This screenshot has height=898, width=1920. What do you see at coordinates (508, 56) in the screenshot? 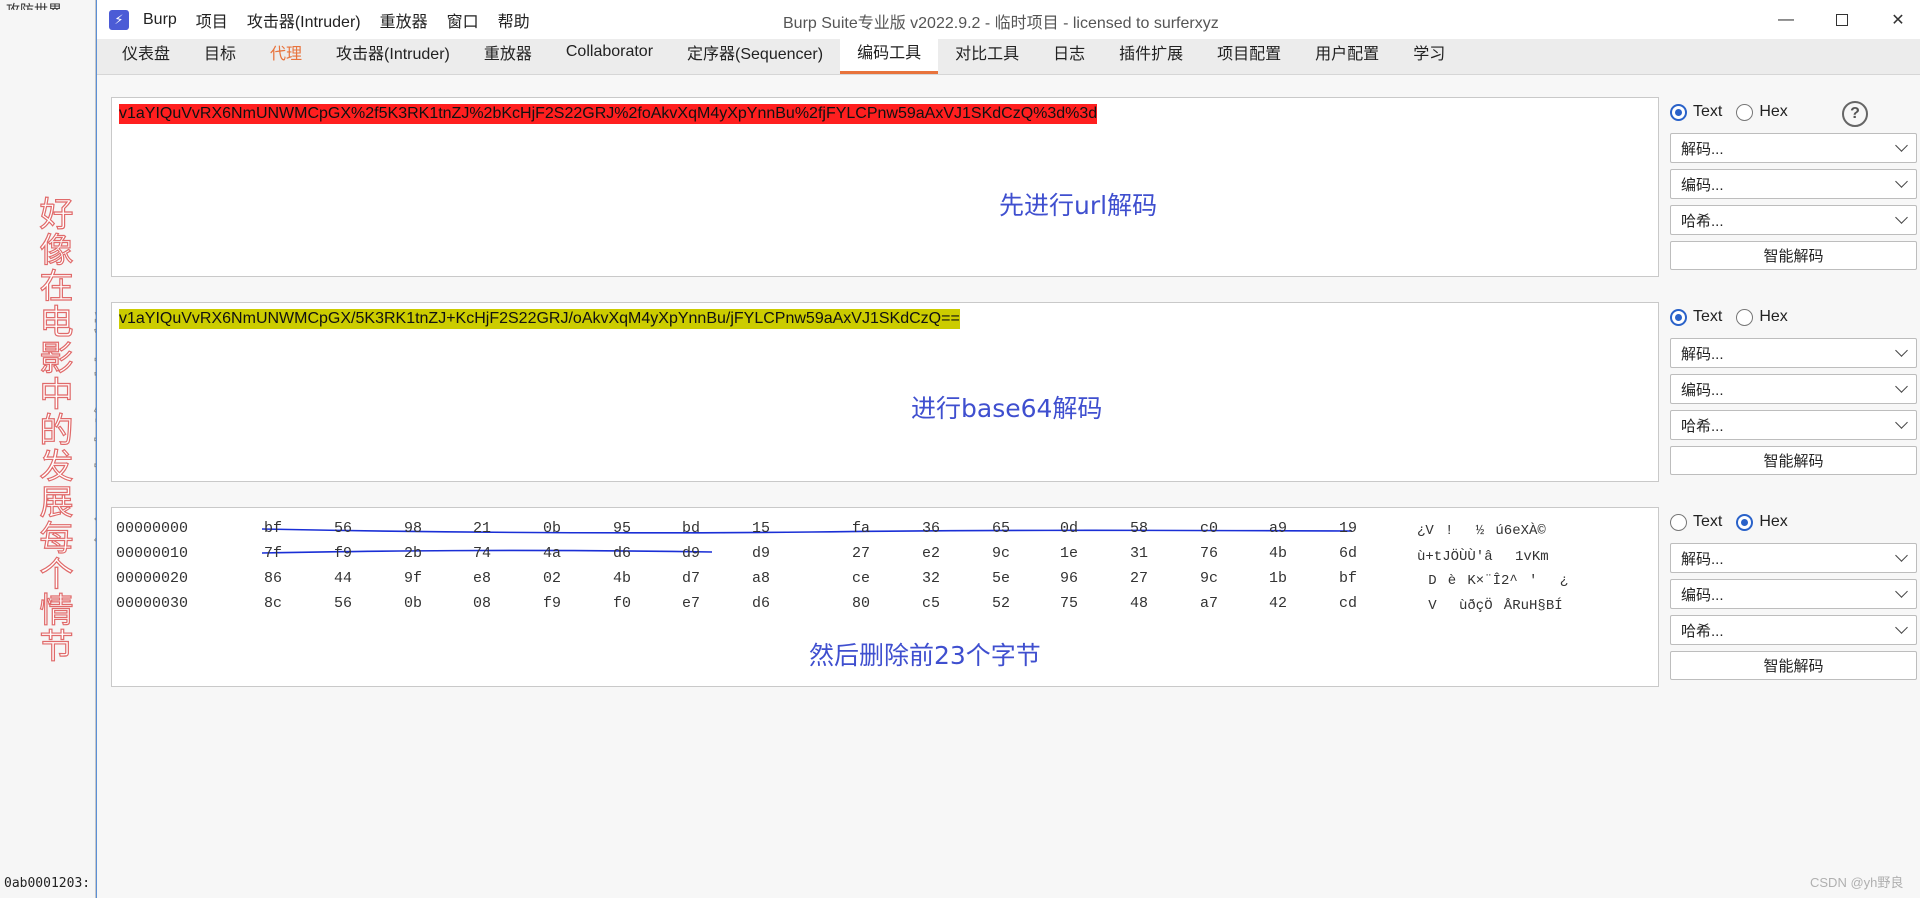
I see `tab-repeater: 重放器` at bounding box center [508, 56].